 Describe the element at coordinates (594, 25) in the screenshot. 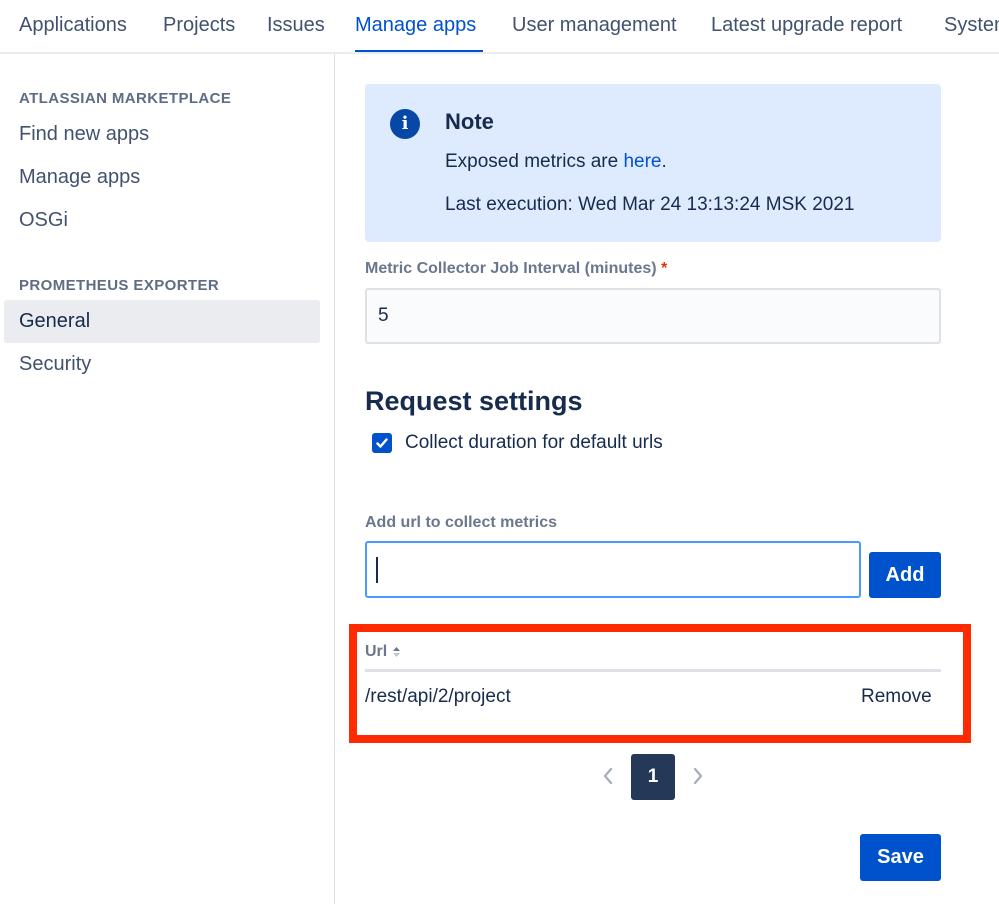

I see `tab-user-management: User management` at that location.